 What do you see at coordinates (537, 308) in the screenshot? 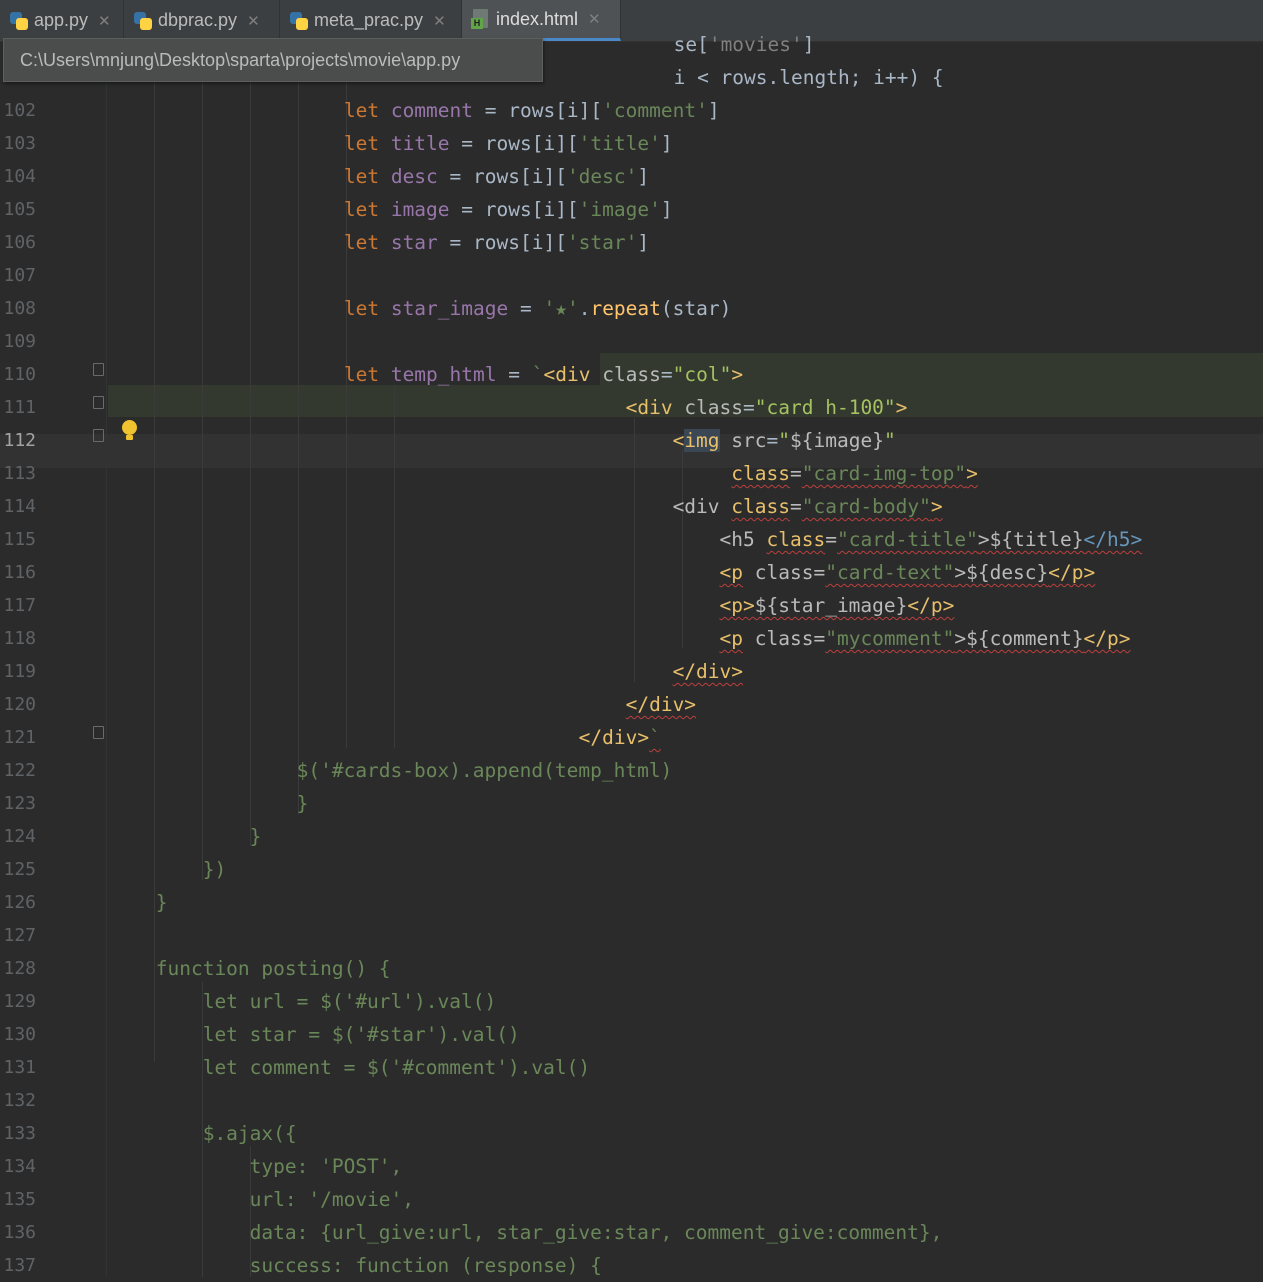
I see `code-text: let star_image = '★'.repeat(star)` at bounding box center [537, 308].